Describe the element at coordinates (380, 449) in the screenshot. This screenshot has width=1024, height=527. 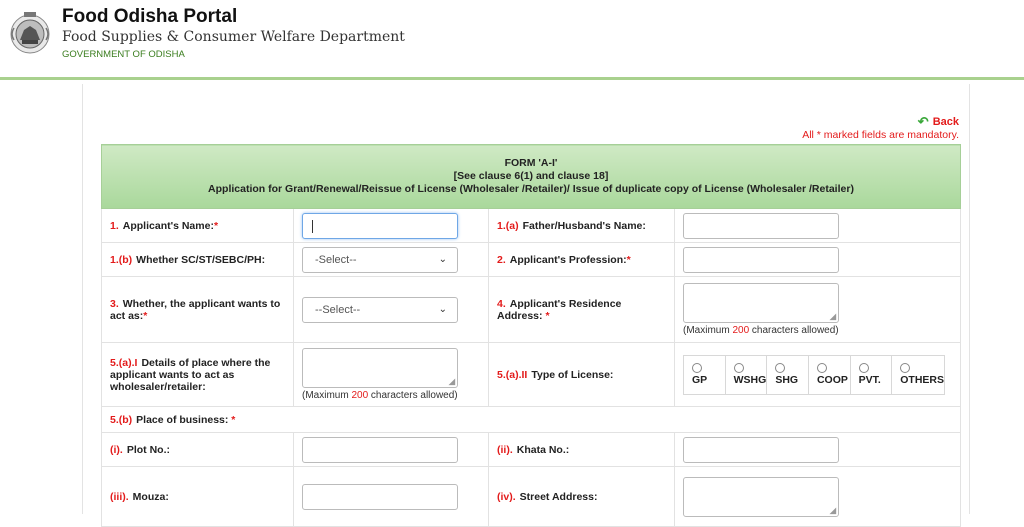
I see `plot-no-input` at that location.